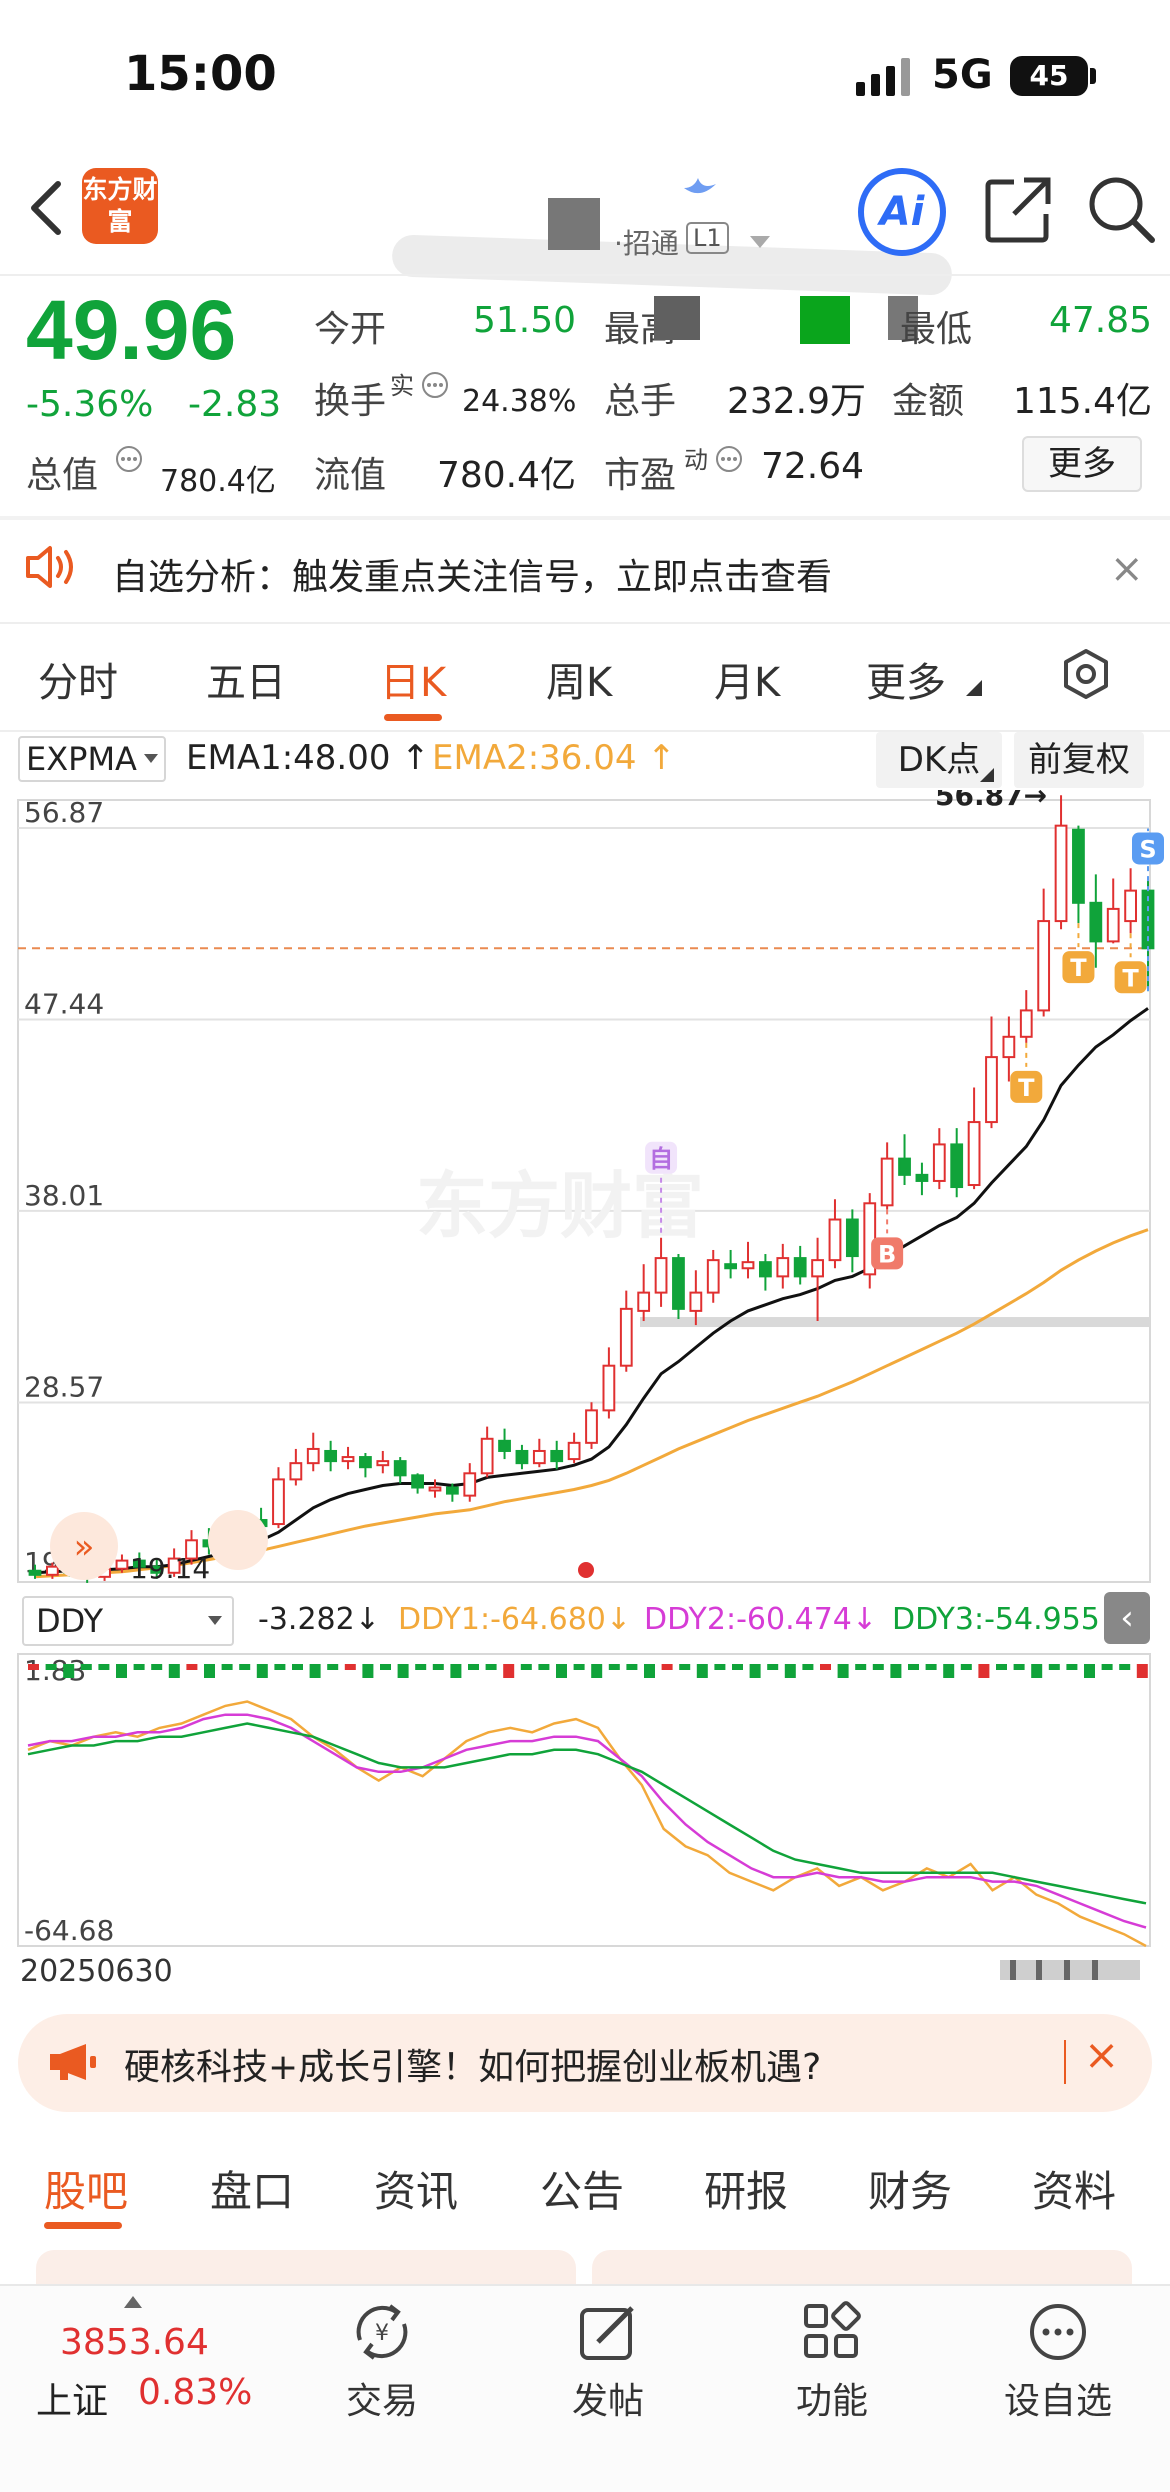 Image resolution: width=1170 pixels, height=2492 pixels. Describe the element at coordinates (661, 1159) in the screenshot. I see `marker-label: 自` at that location.